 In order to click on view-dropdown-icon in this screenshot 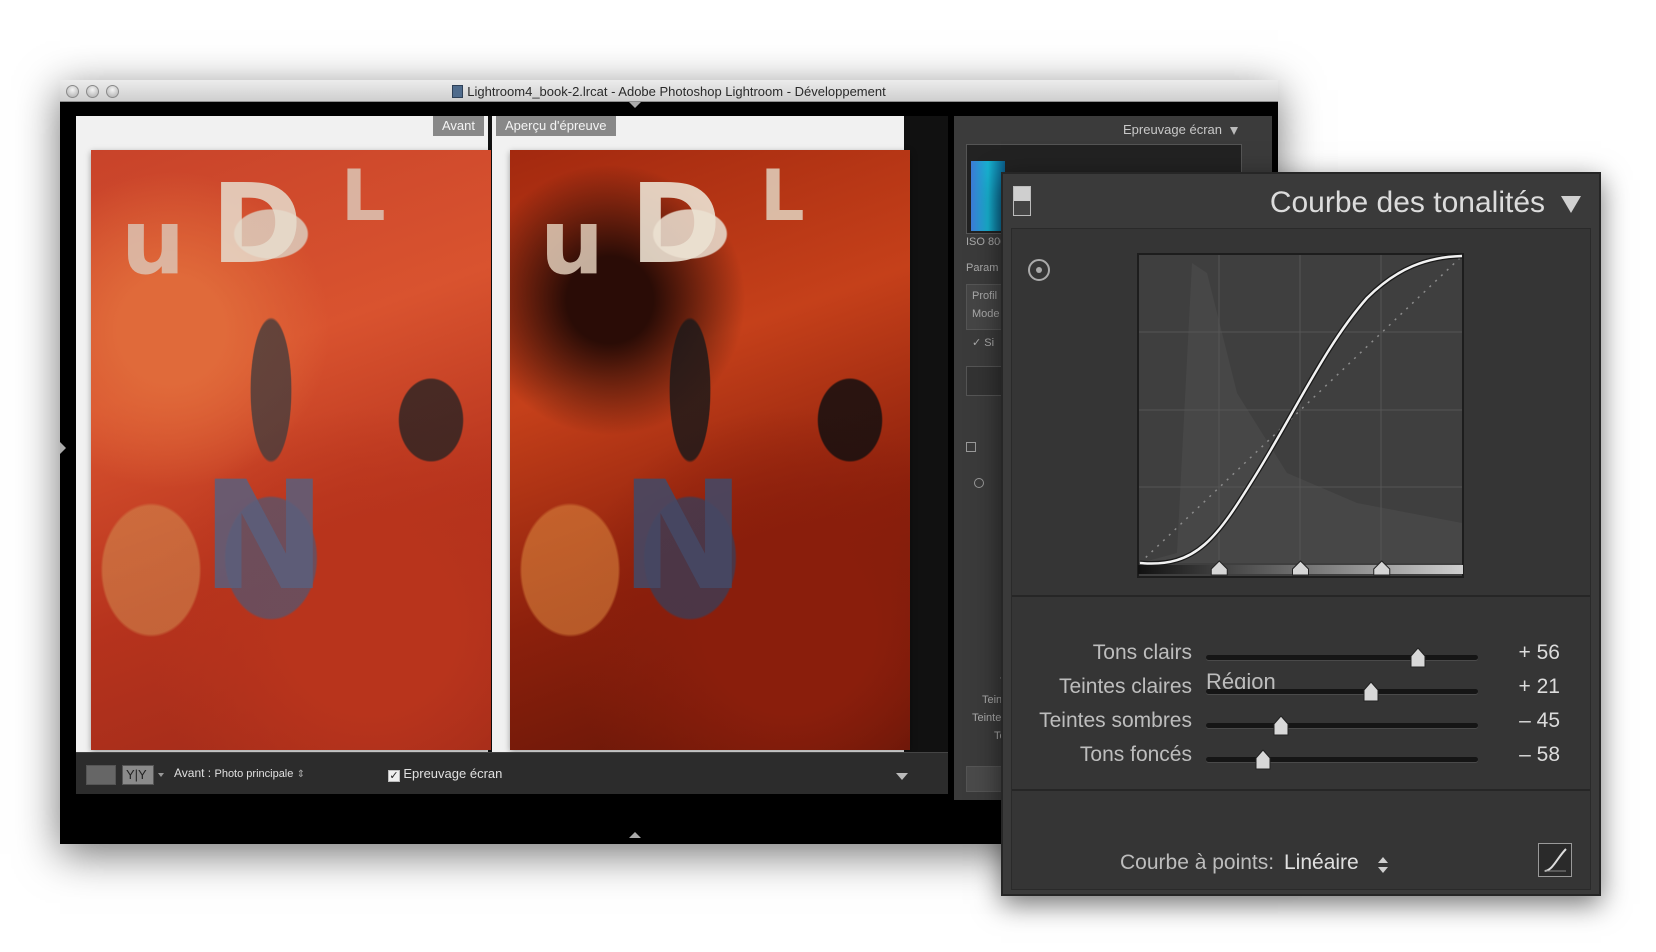, I will do `click(161, 775)`.